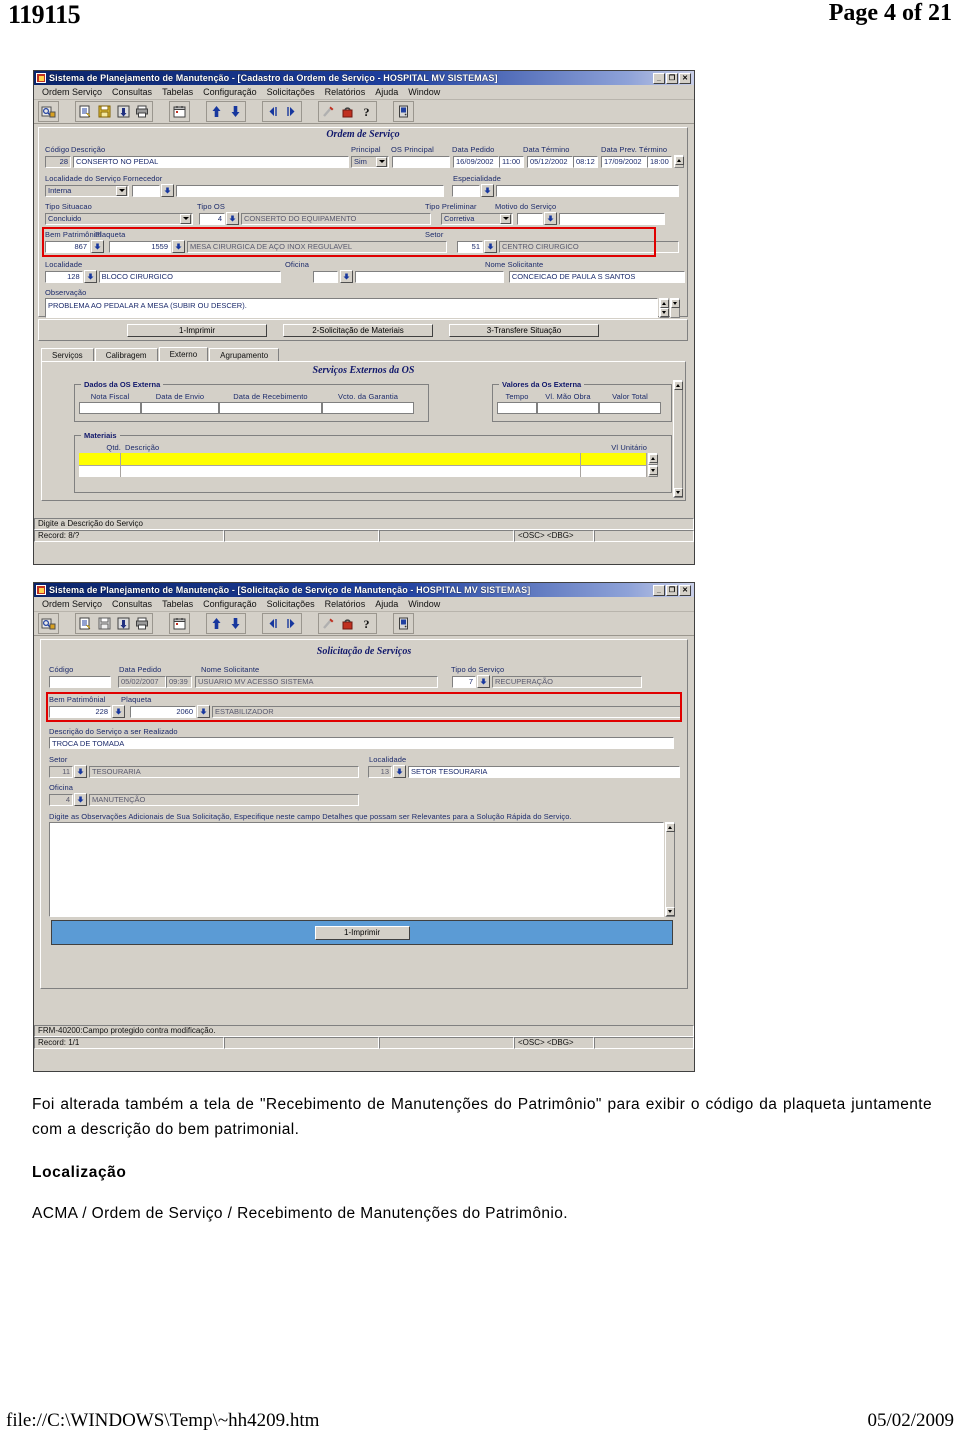  I want to click on toolbar-group-query, so click(48, 623).